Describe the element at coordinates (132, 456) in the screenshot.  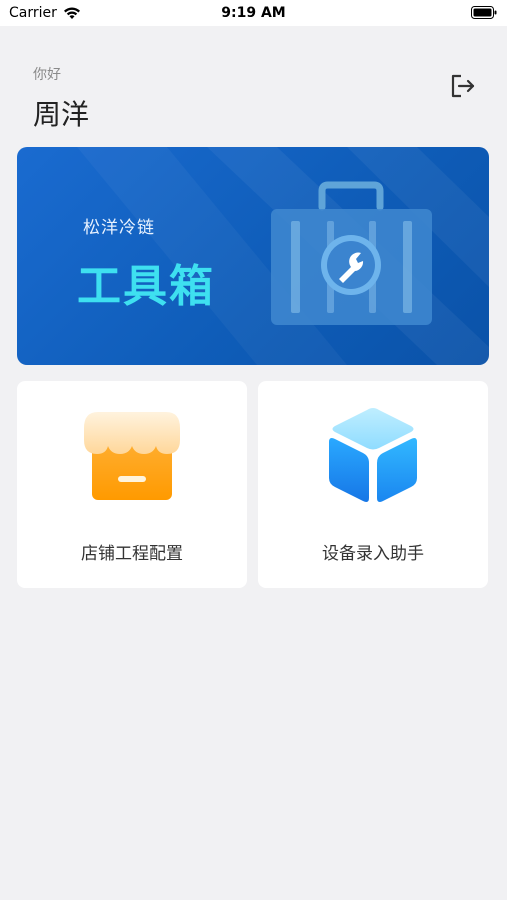
I see `store-icon` at that location.